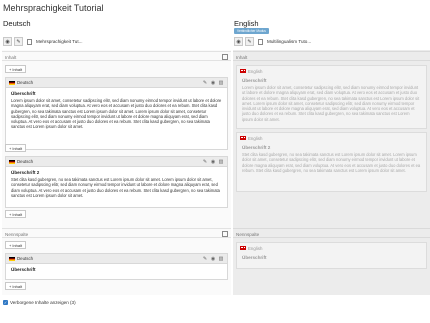 The image size is (430, 323). I want to click on content-box: Deutsch ✎ ◉ ▥ Überschrift, so click(116, 266).